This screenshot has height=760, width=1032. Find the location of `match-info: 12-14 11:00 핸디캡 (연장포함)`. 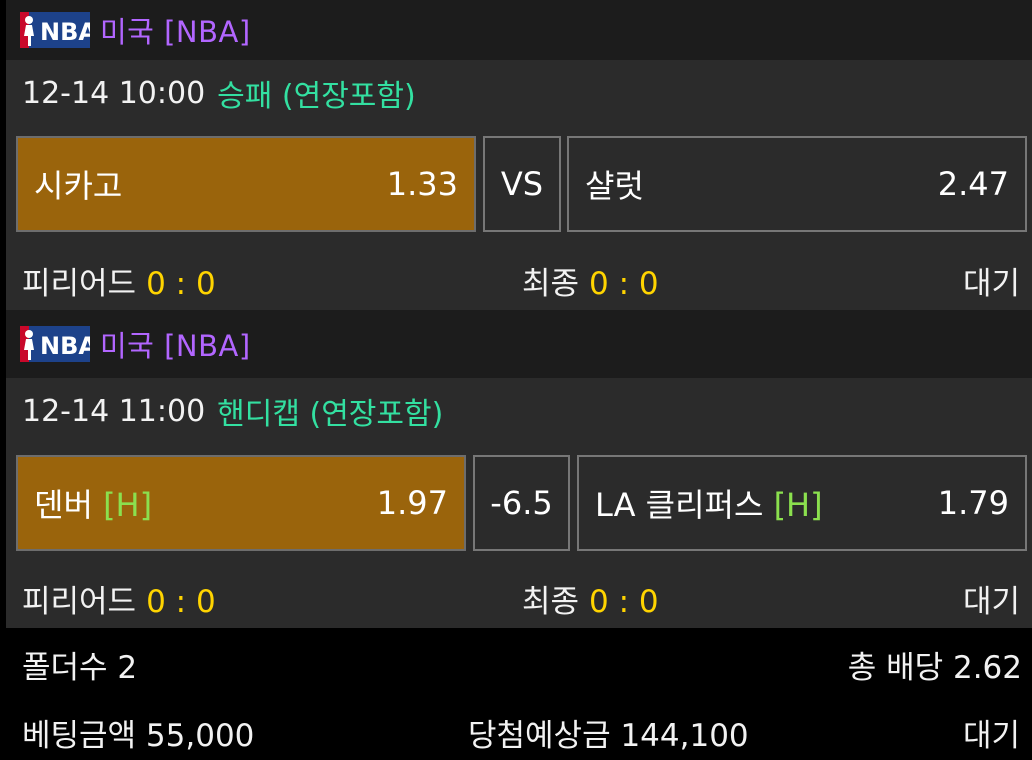

match-info: 12-14 11:00 핸디캡 (연장포함) is located at coordinates (519, 411).